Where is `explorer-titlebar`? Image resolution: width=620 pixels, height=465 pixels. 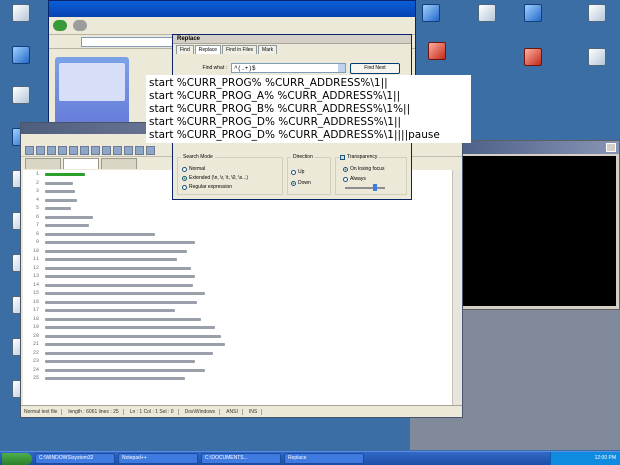 explorer-titlebar is located at coordinates (232, 9).